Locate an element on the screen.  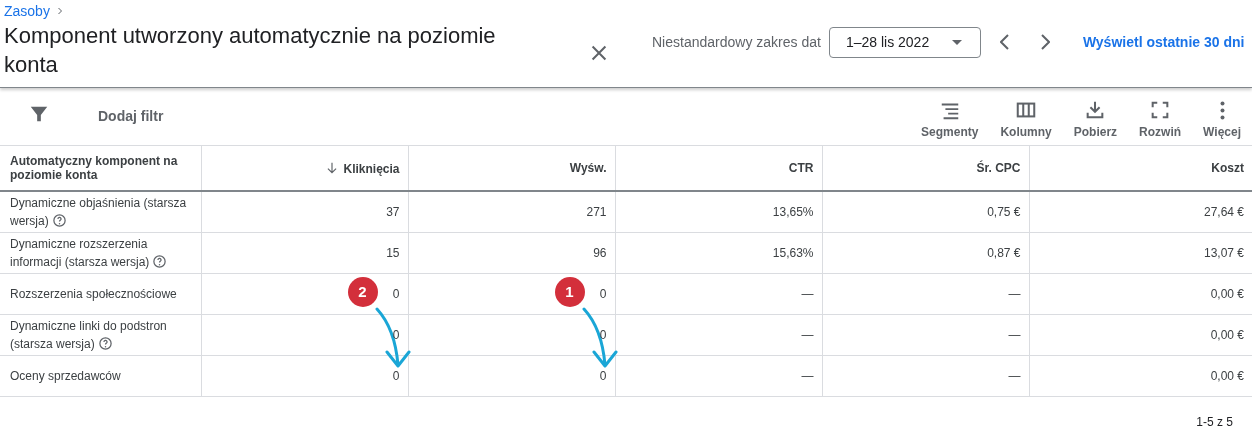
table-cell: 37 is located at coordinates (393, 212).